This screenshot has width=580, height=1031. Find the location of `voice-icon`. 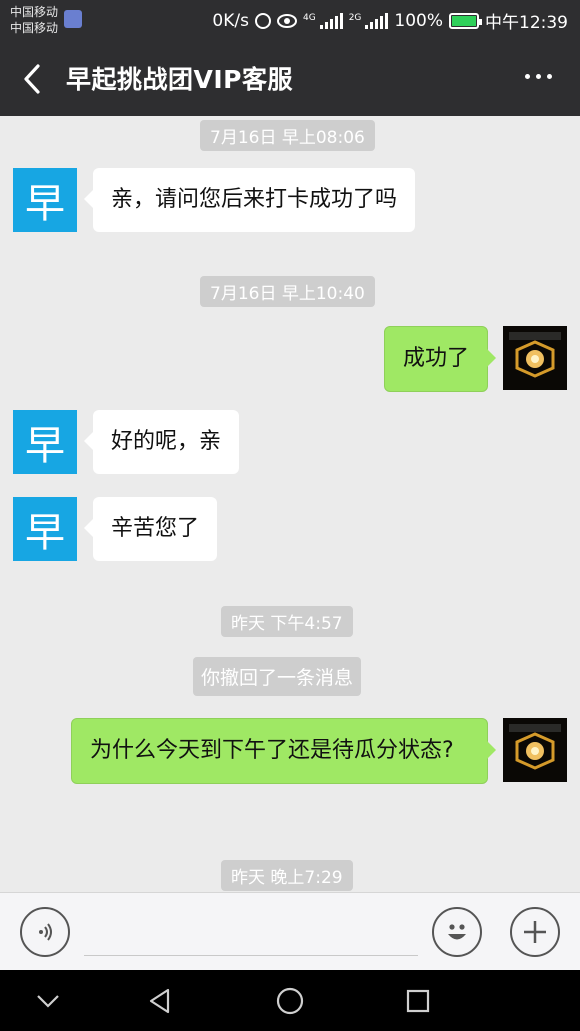

voice-icon is located at coordinates (45, 932).